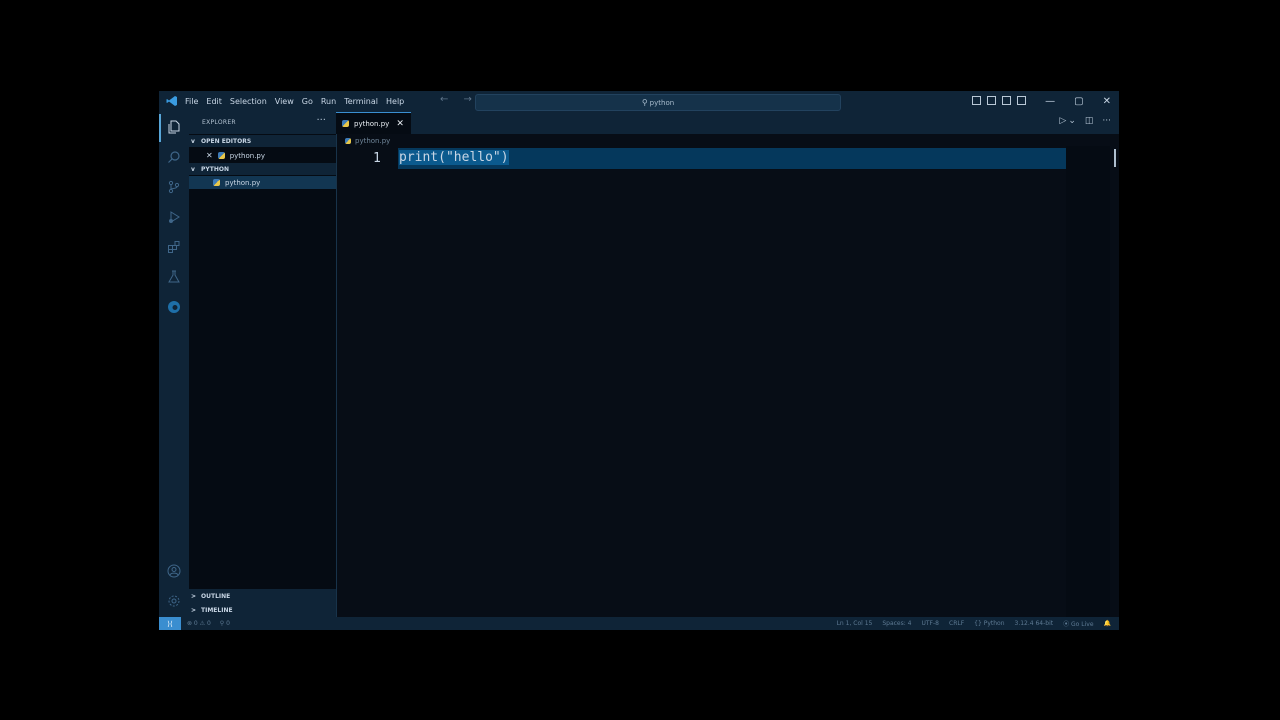  I want to click on nav-arrows: ← →, so click(459, 99).